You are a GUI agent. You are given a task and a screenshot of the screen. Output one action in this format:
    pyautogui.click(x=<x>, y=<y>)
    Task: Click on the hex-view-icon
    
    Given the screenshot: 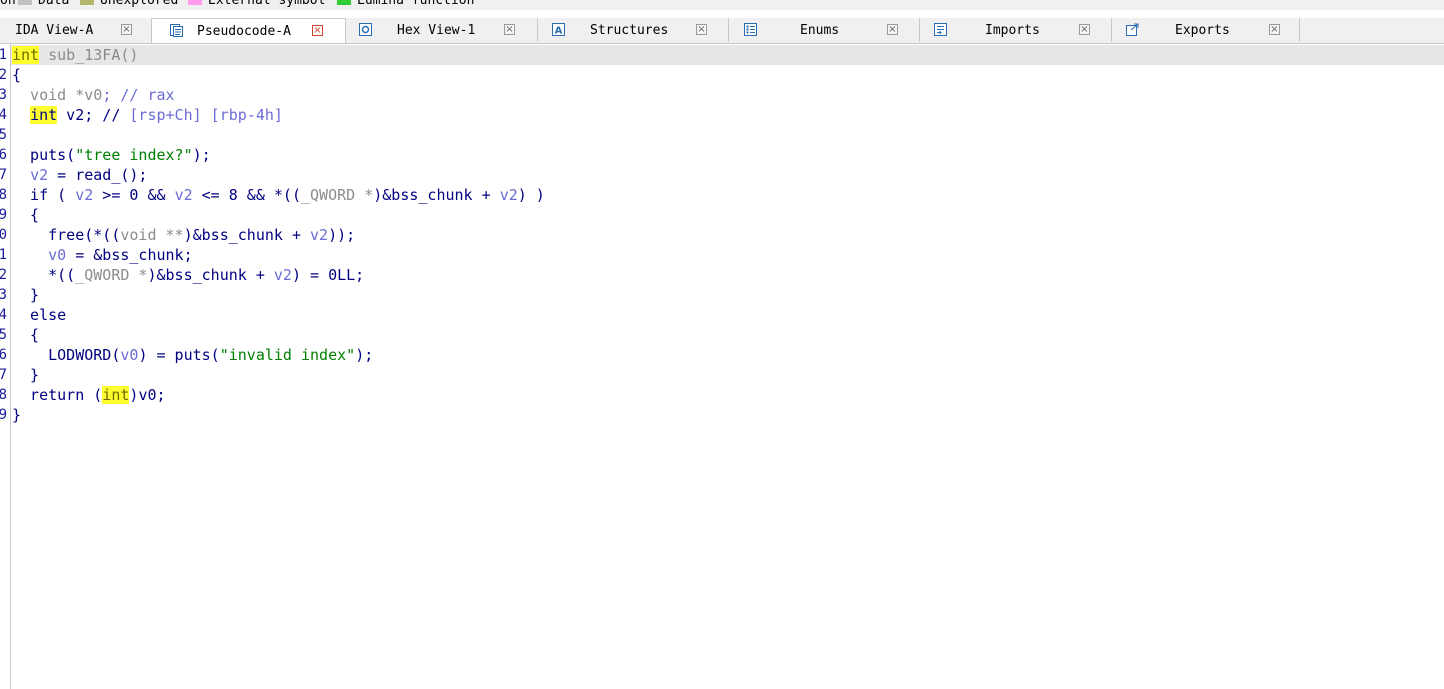 What is the action you would take?
    pyautogui.click(x=365, y=29)
    